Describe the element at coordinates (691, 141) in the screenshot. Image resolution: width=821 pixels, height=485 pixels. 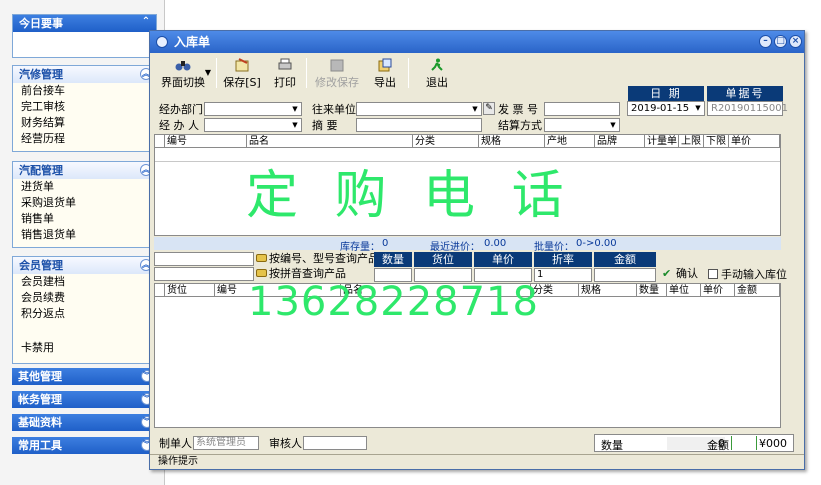
I see `col-upper: 上限` at that location.